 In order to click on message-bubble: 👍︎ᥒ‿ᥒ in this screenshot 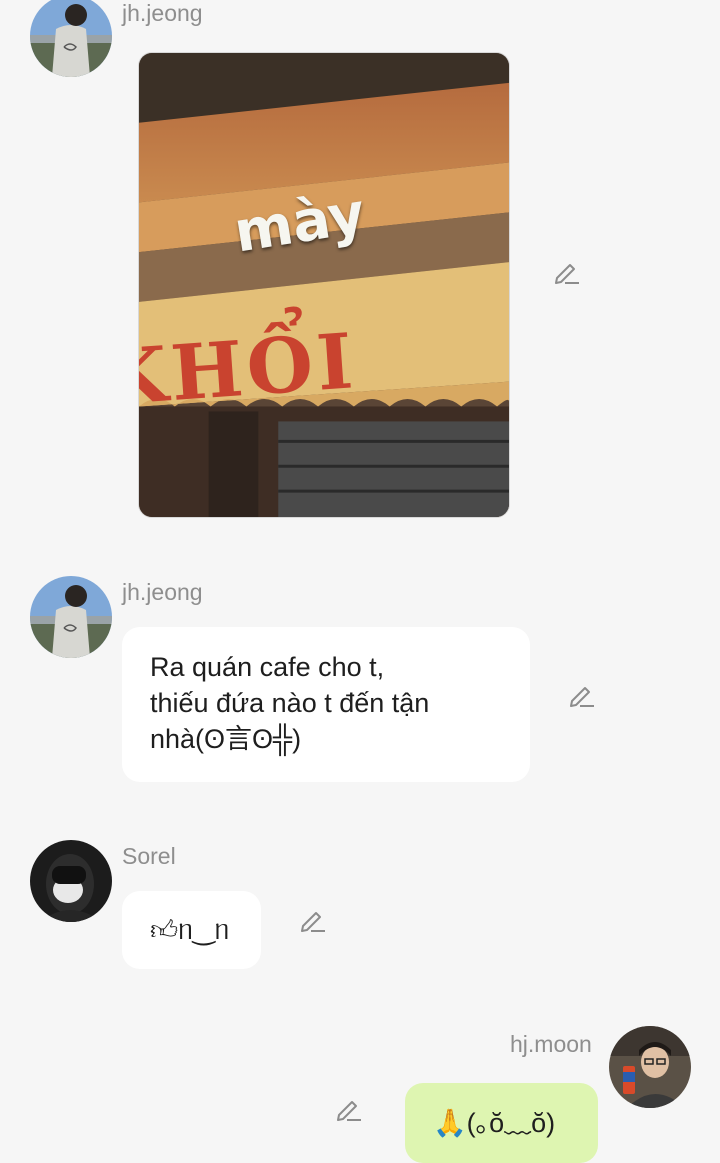, I will do `click(191, 930)`.